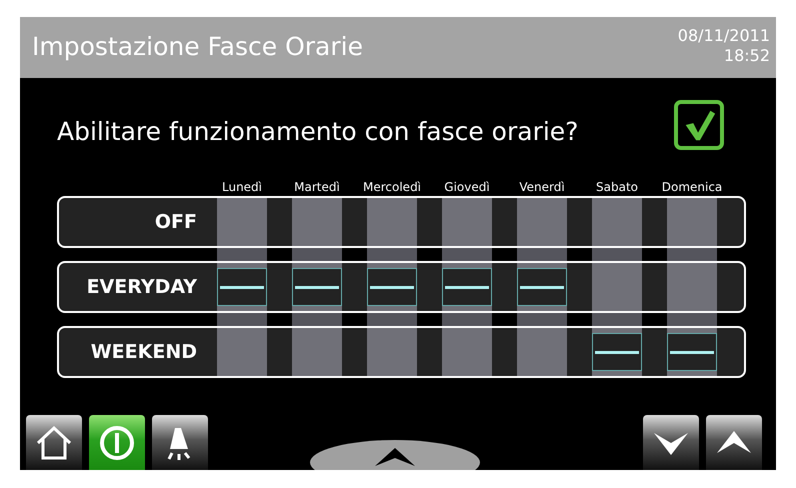 Image resolution: width=796 pixels, height=488 pixels. What do you see at coordinates (699, 125) in the screenshot?
I see `enable-checkbox` at bounding box center [699, 125].